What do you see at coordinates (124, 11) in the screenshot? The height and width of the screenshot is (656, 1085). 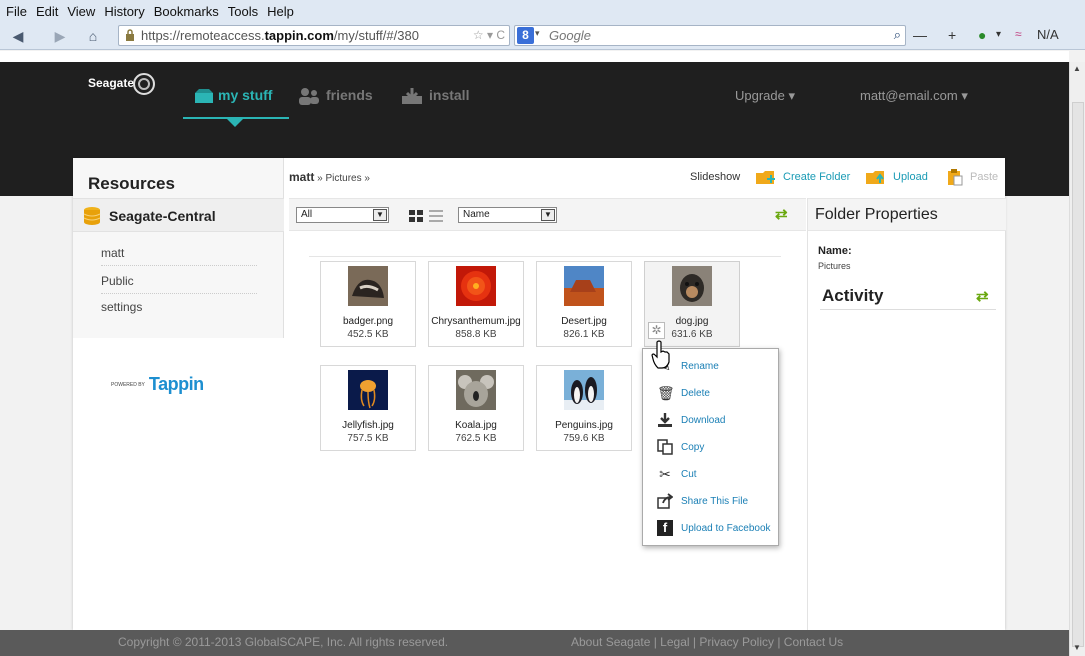 I see `menu-history: History` at bounding box center [124, 11].